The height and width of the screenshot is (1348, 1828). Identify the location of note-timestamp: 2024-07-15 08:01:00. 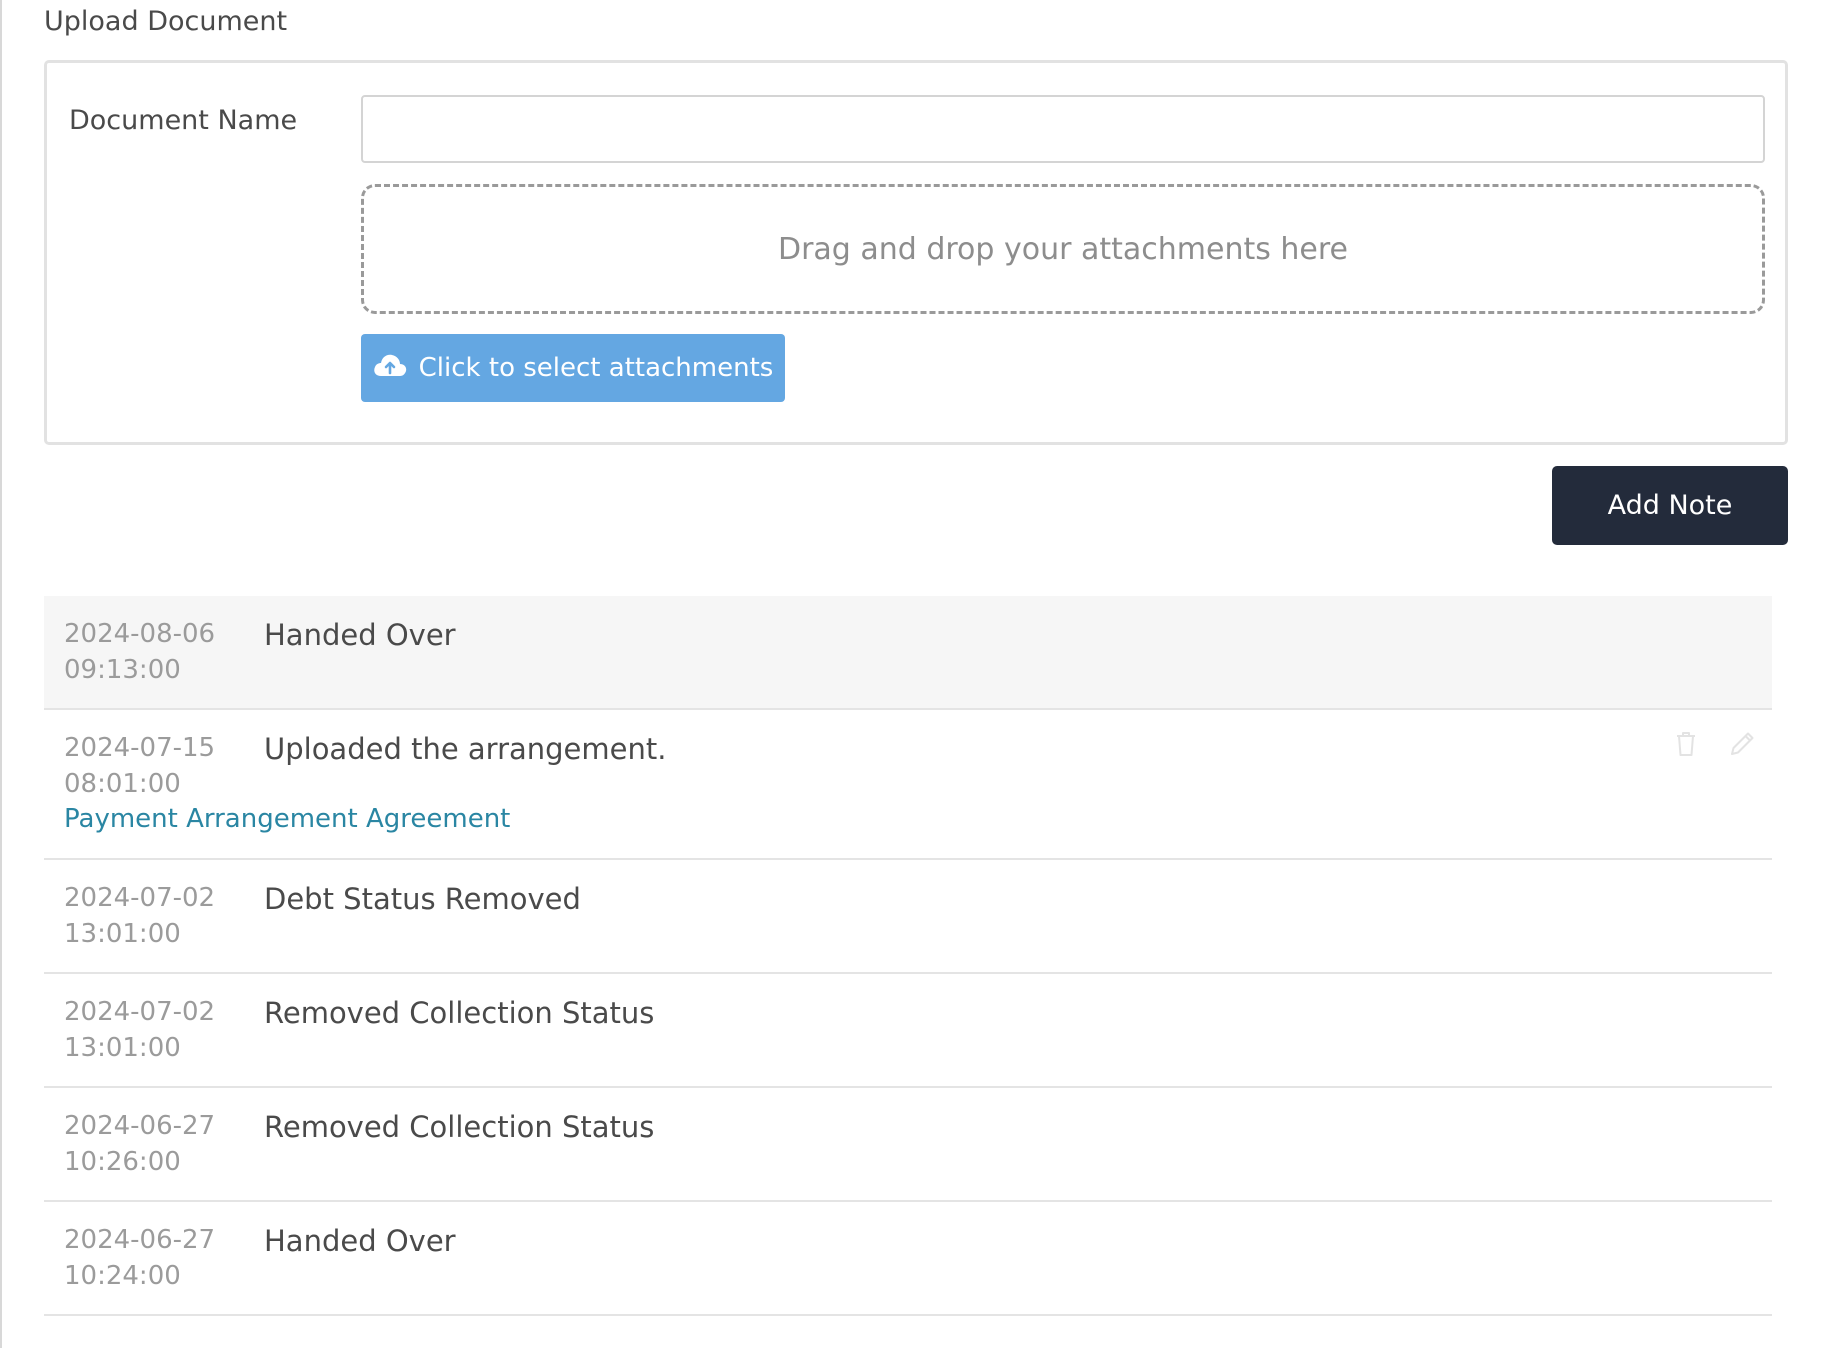
(154, 766).